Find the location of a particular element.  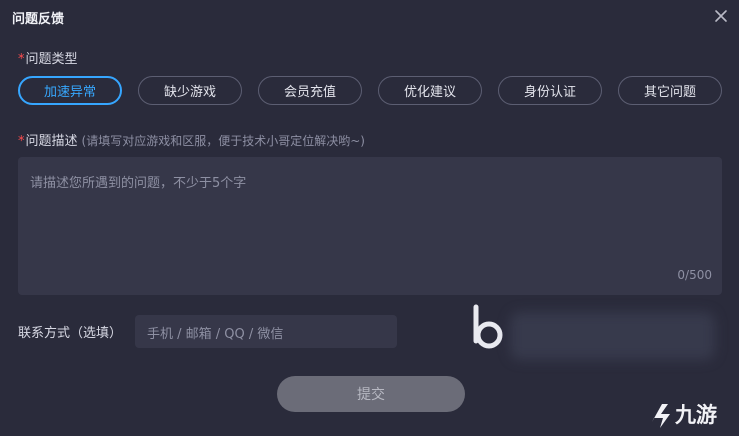

dialog-title: 问题反馈 is located at coordinates (38, 19).